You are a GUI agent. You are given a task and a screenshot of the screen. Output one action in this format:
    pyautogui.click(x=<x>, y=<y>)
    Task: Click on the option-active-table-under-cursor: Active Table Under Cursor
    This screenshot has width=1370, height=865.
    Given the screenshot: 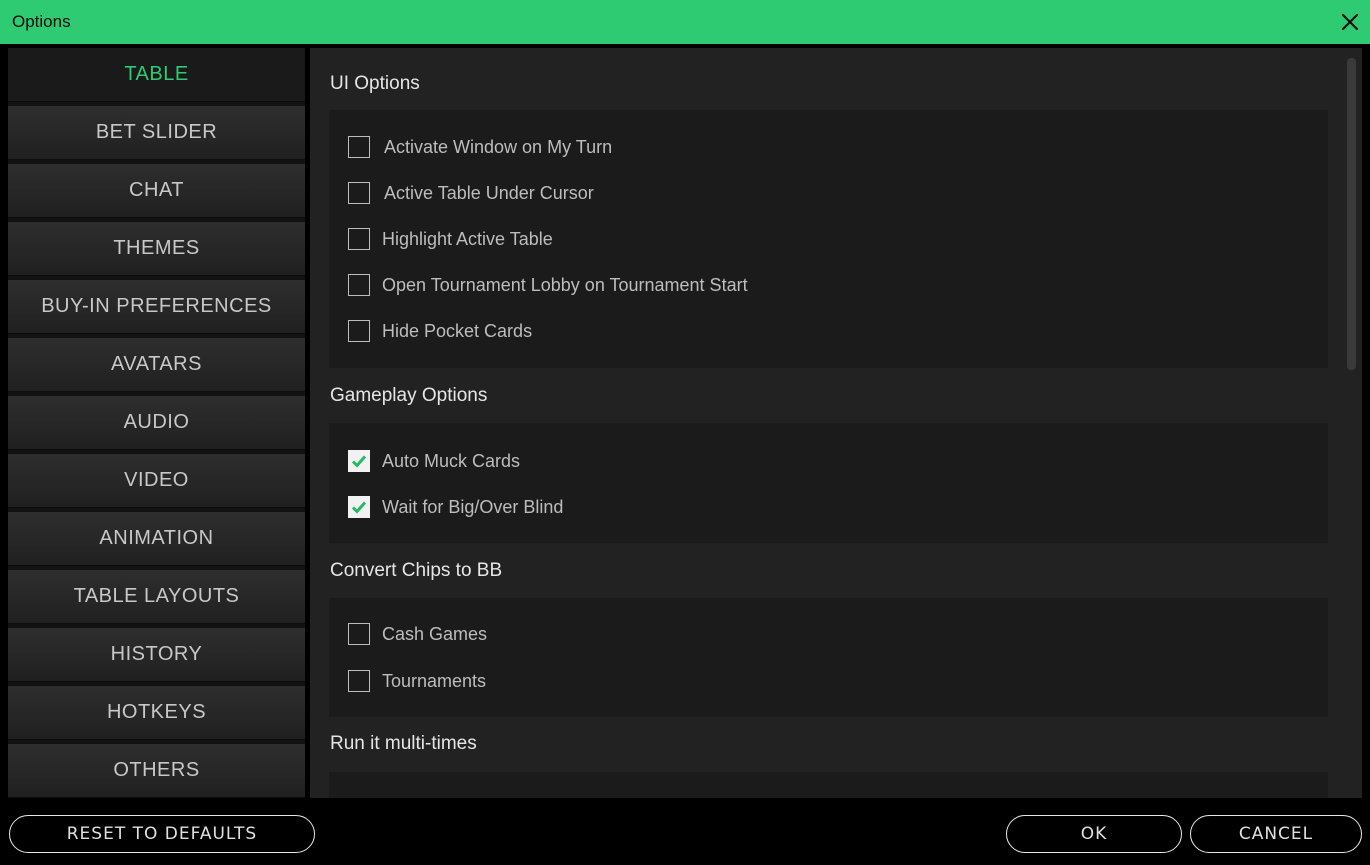 What is the action you would take?
    pyautogui.click(x=471, y=193)
    